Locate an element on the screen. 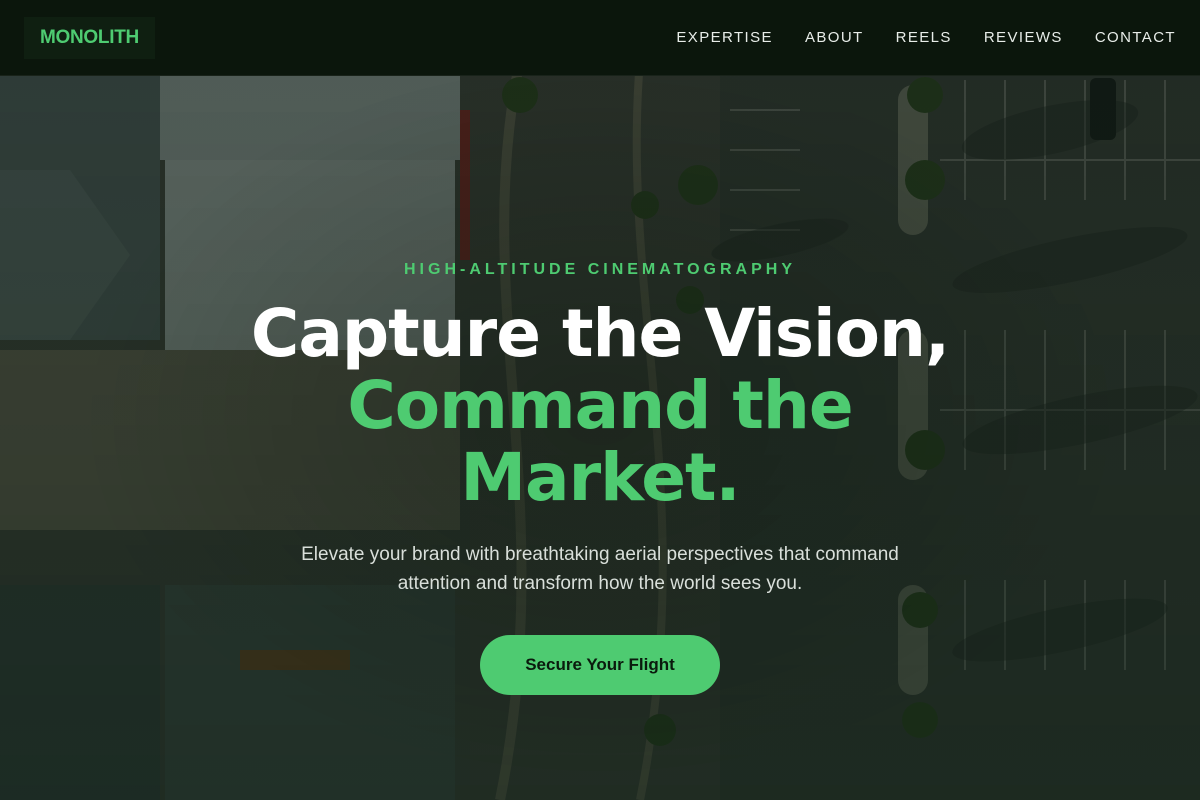 The height and width of the screenshot is (800, 1200). nav-menu: EXPERTISE ABOUT REELS REVIEWS CONTACT is located at coordinates (926, 37).